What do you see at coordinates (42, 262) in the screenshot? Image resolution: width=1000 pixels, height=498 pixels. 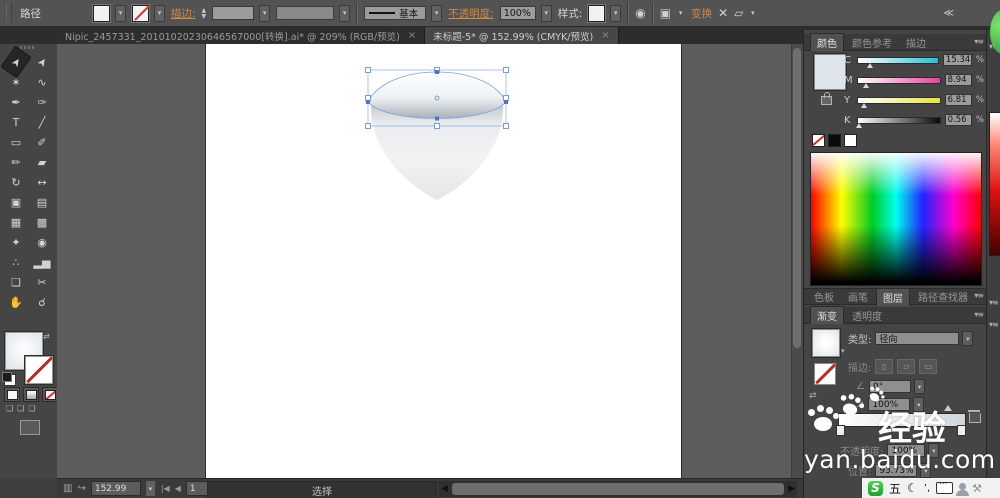 I see `column-graph-tool: ▂▅` at bounding box center [42, 262].